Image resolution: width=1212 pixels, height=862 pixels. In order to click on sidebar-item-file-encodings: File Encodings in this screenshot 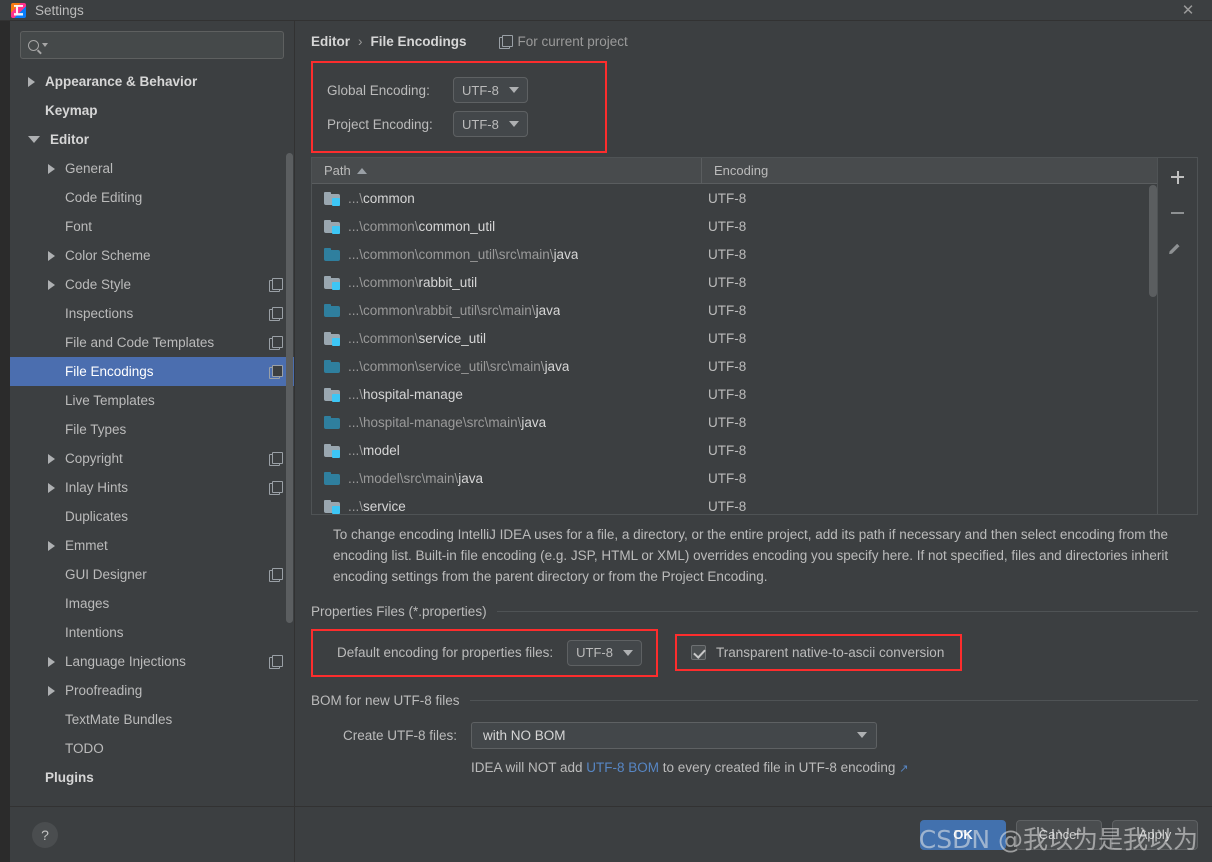, I will do `click(152, 371)`.